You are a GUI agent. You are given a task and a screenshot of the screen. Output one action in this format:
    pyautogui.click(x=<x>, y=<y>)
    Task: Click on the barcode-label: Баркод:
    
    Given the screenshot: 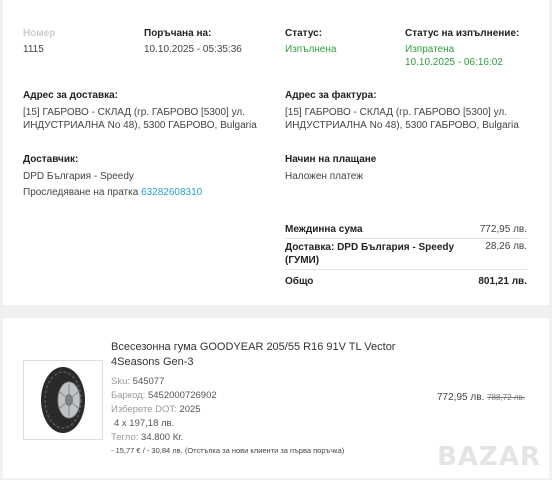 What is the action you would take?
    pyautogui.click(x=128, y=395)
    